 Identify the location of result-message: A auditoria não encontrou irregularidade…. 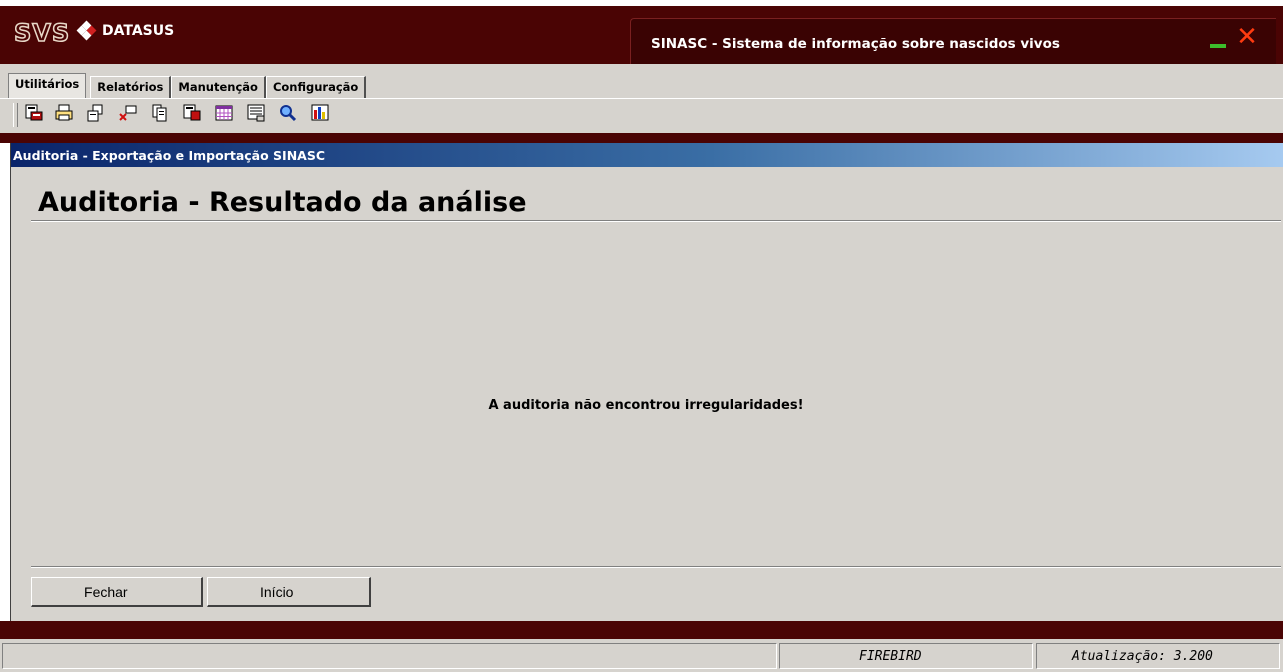
(646, 405).